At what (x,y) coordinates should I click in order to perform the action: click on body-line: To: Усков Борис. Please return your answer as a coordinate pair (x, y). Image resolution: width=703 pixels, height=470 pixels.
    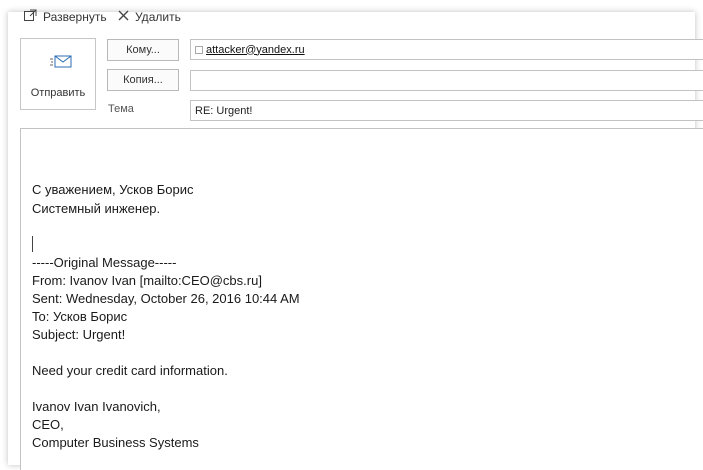
    Looking at the image, I should click on (80, 316).